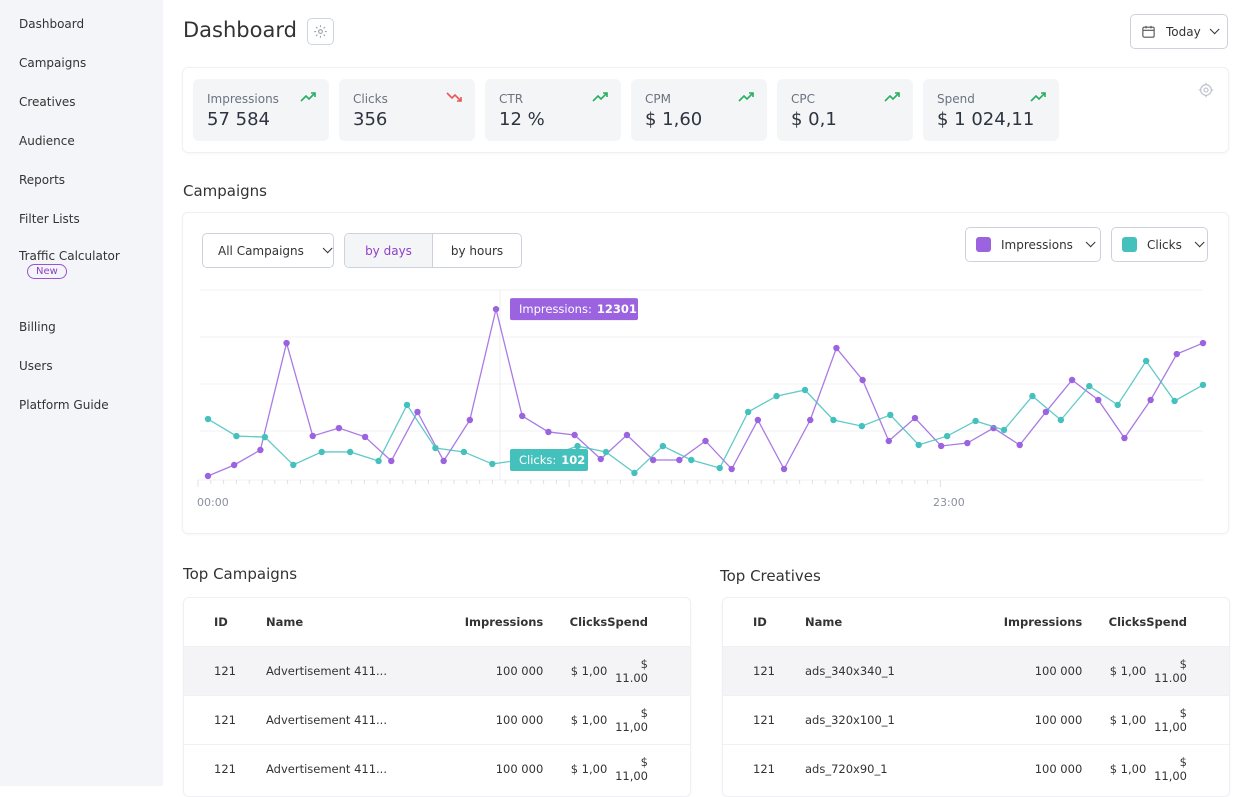 The image size is (1248, 797). Describe the element at coordinates (1187, 719) in the screenshot. I see `table-cell: $ 11,00` at that location.